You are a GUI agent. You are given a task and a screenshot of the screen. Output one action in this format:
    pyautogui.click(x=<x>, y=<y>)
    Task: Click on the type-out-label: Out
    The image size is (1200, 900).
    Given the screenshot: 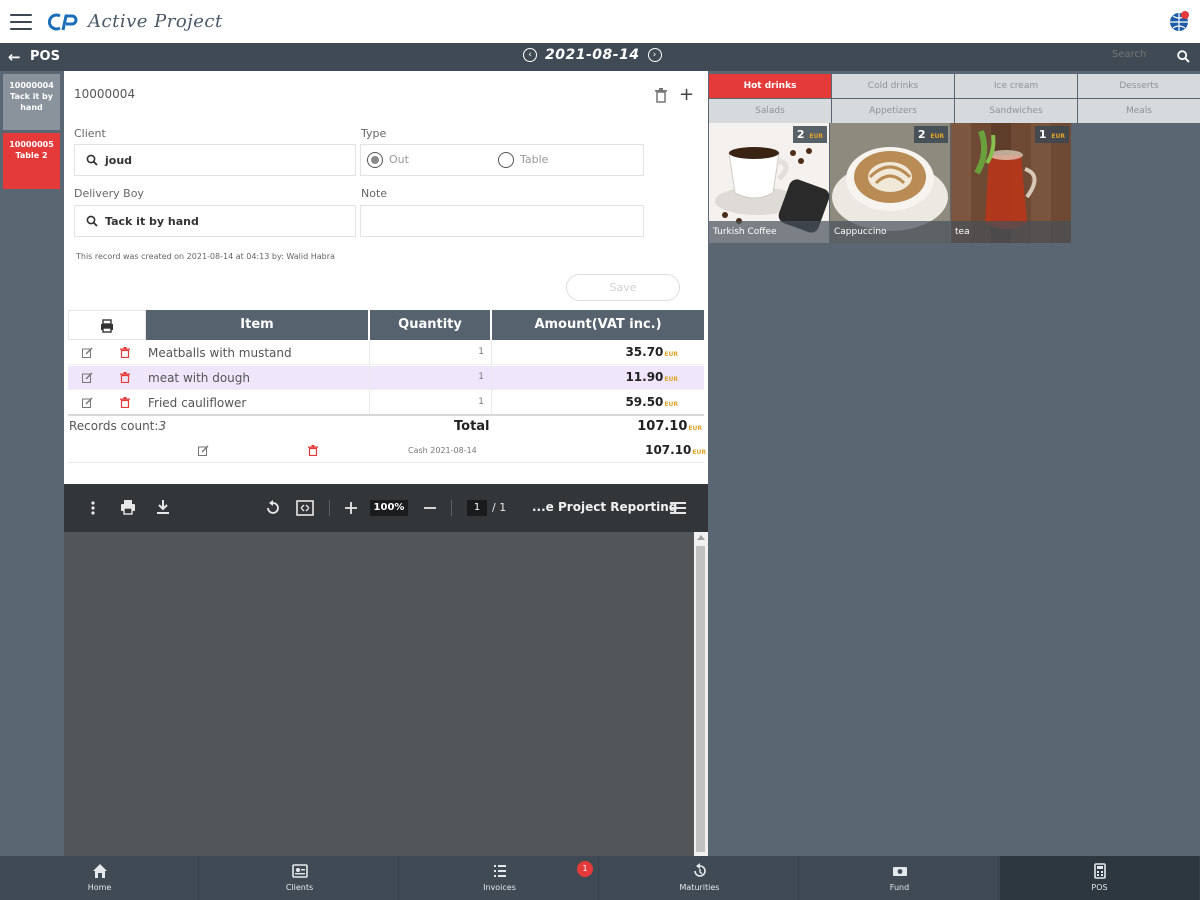 What is the action you would take?
    pyautogui.click(x=399, y=159)
    